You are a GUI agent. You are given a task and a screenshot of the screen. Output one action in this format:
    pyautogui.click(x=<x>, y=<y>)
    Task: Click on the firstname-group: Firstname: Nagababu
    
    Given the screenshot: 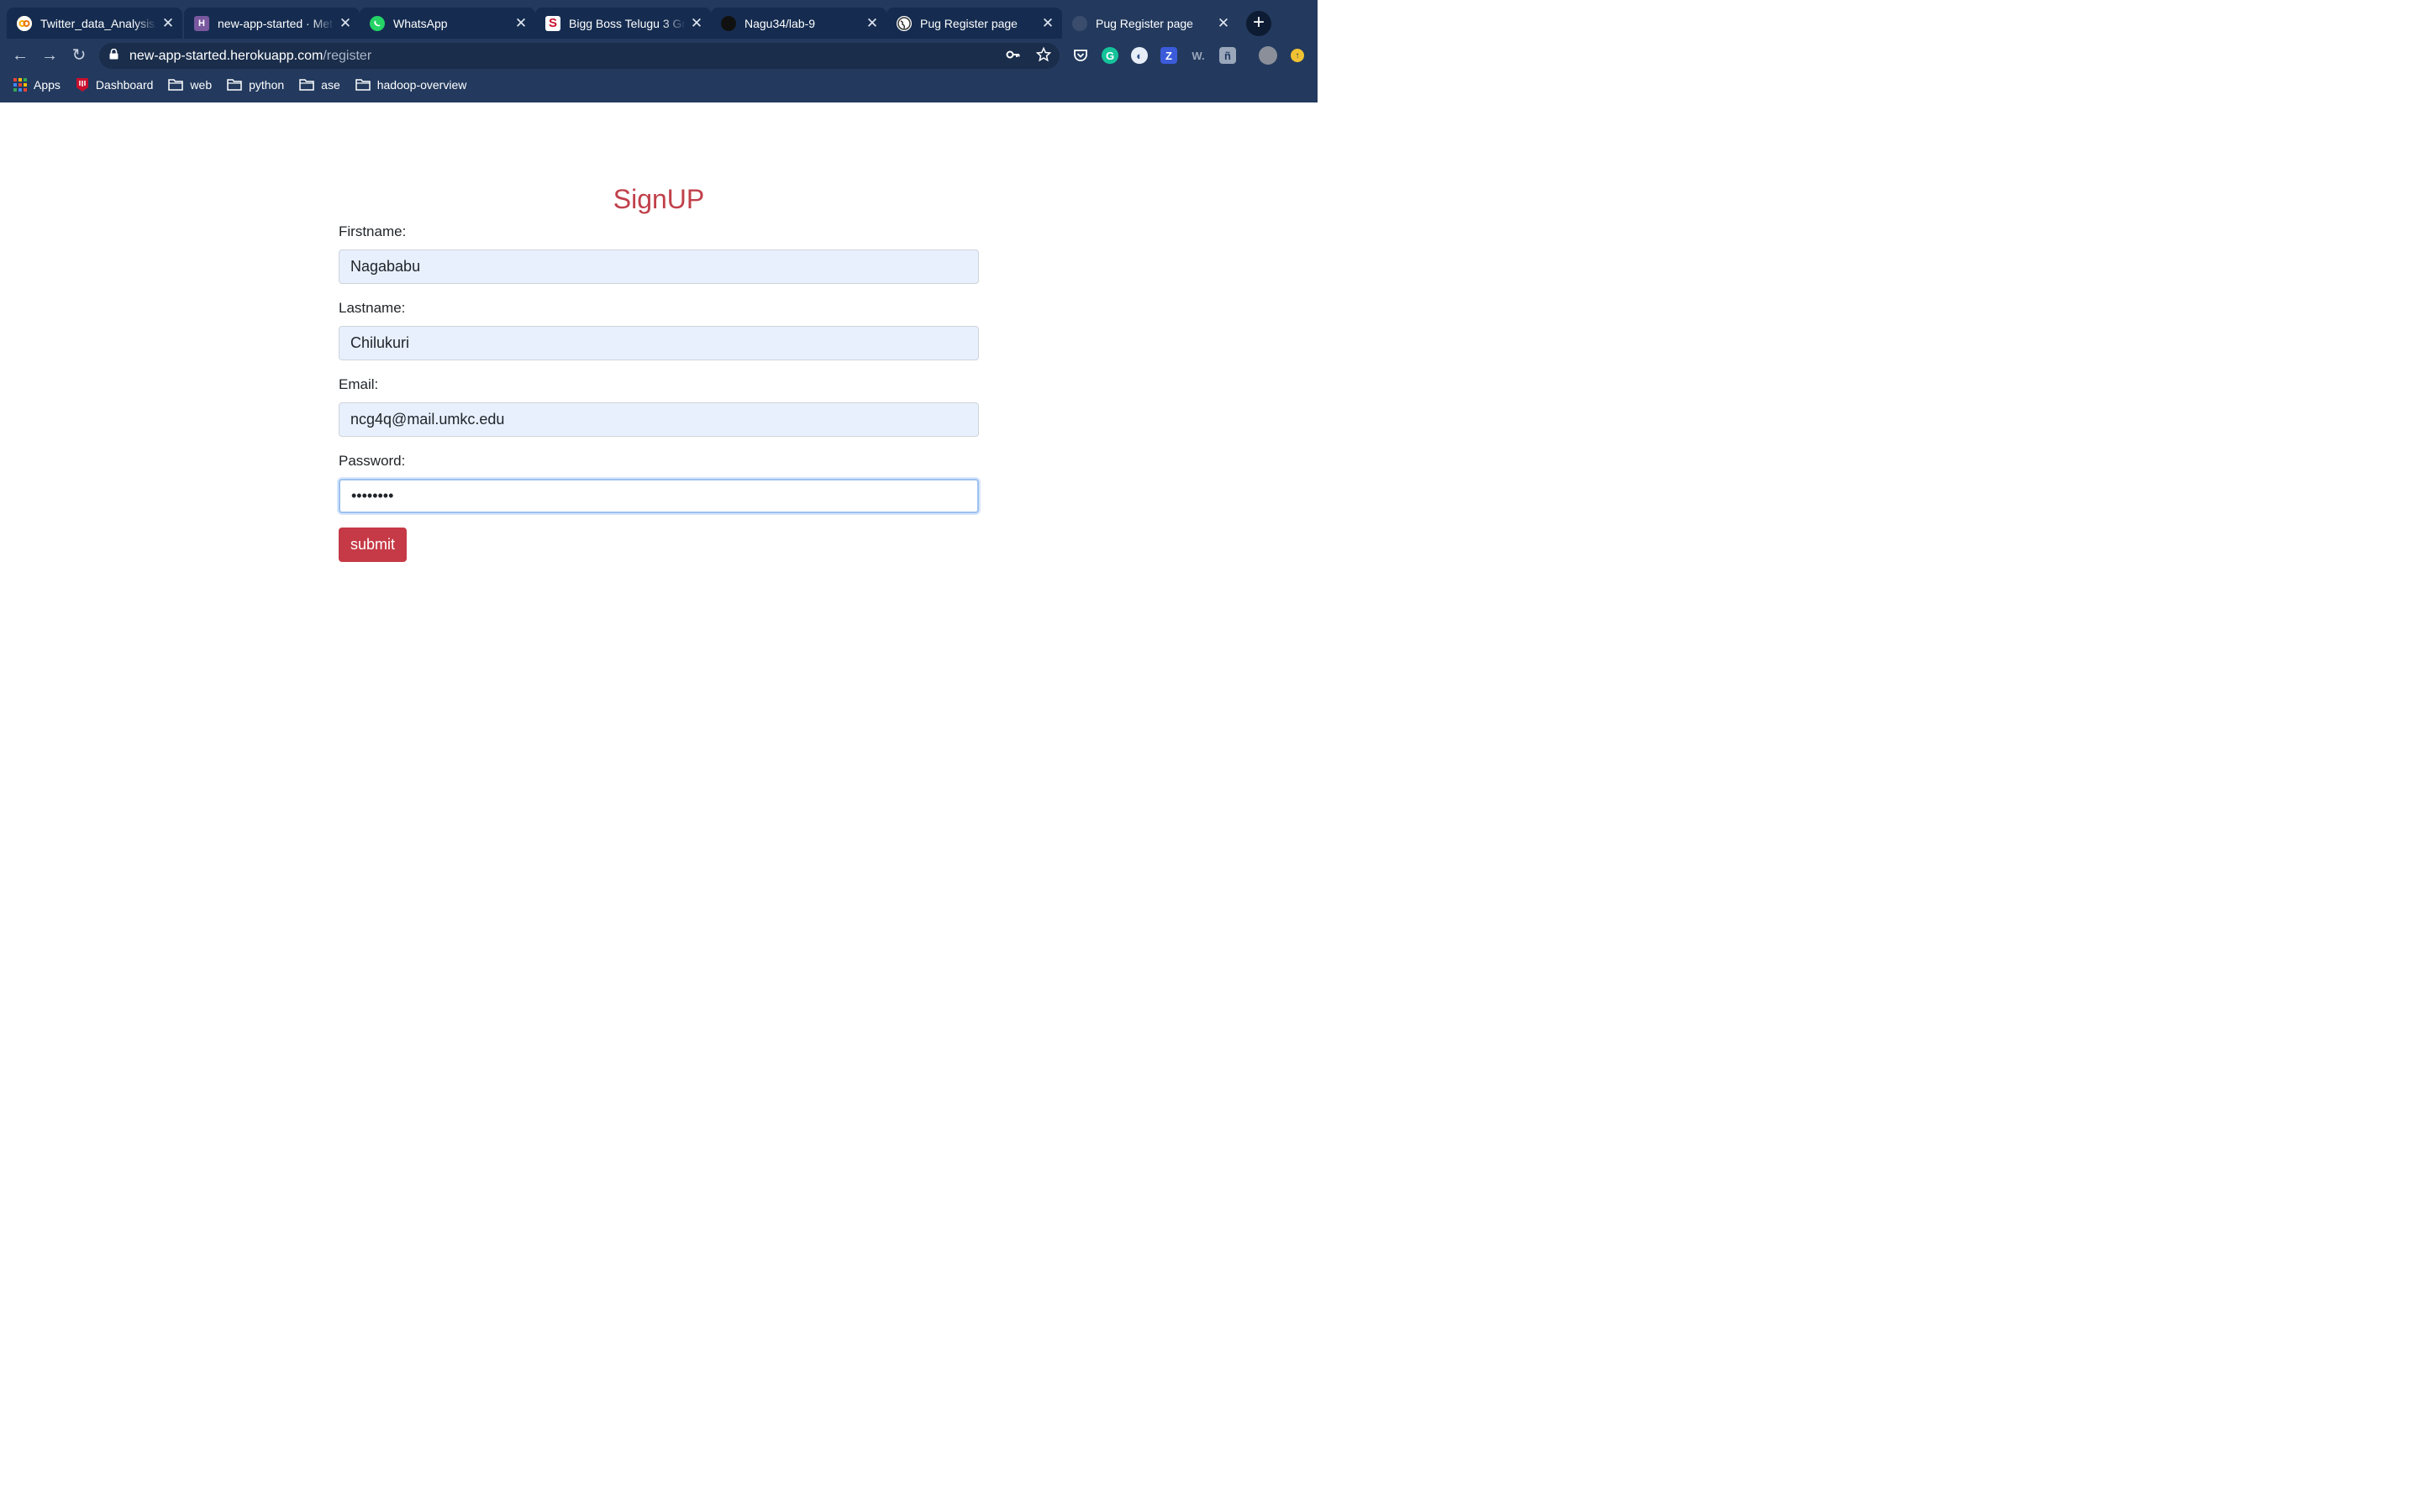 What is the action you would take?
    pyautogui.click(x=659, y=252)
    